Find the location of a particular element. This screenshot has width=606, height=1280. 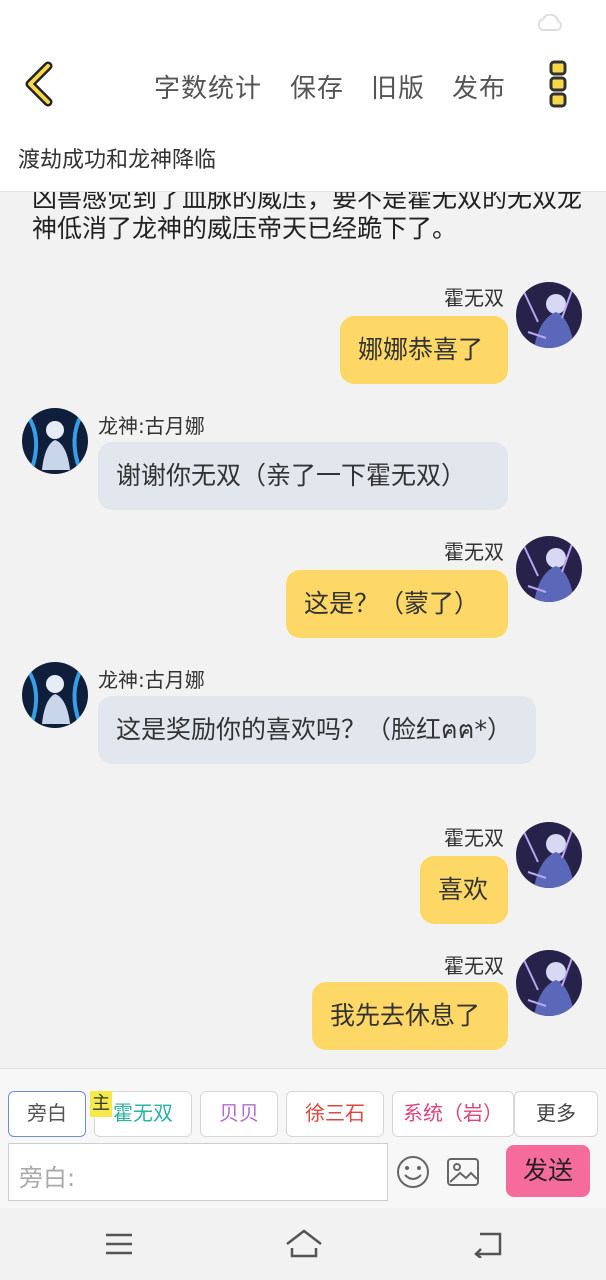

character-narrator-button: 旁白 is located at coordinates (47, 1114).